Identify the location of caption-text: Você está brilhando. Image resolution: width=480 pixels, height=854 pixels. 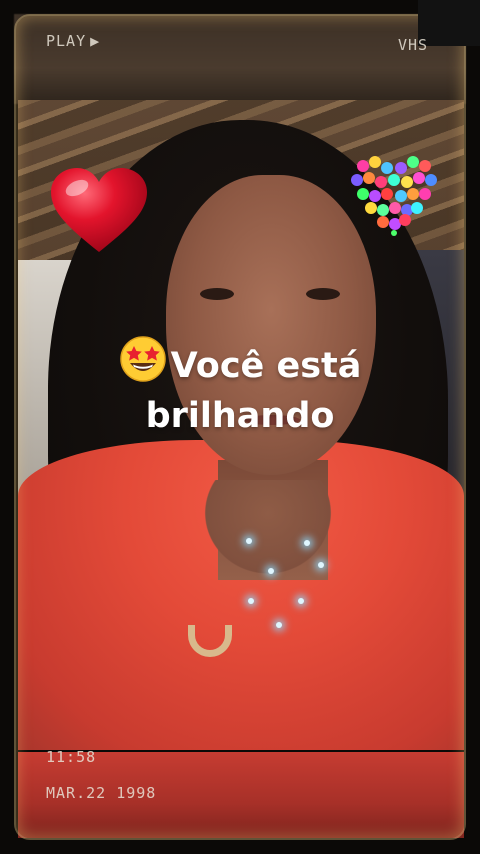
(240, 388).